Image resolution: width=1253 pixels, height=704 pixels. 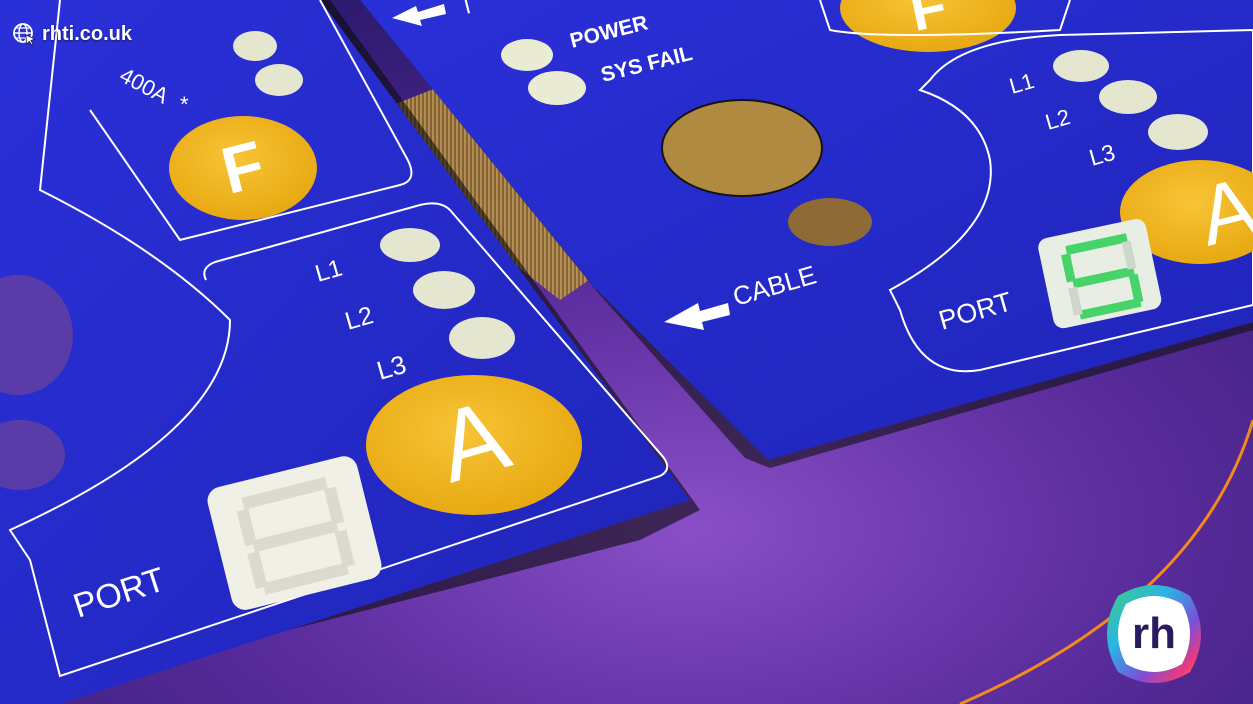 What do you see at coordinates (557, 88) in the screenshot?
I see `sys-fail-led` at bounding box center [557, 88].